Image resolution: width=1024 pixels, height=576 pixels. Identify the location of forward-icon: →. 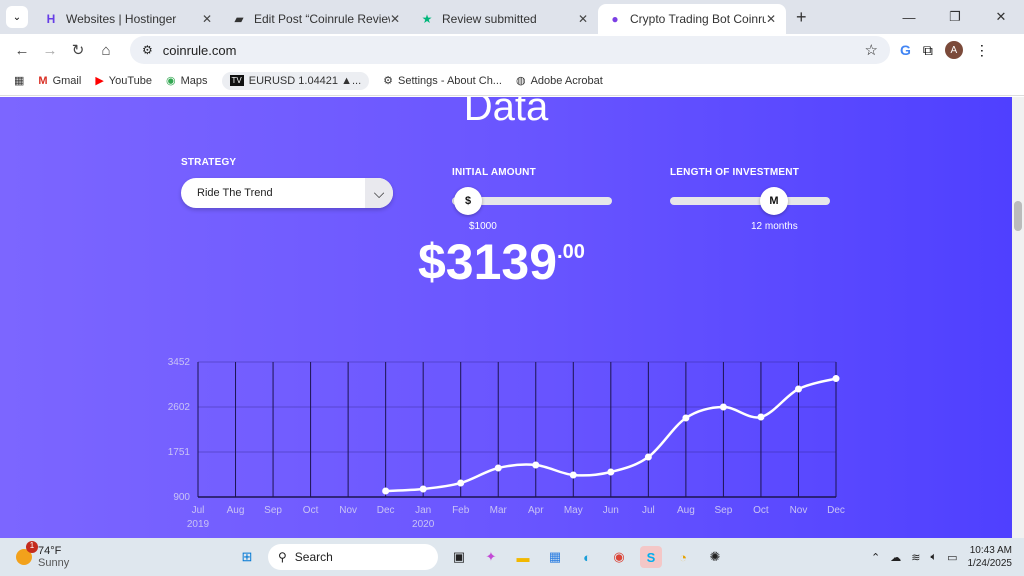
(50, 50).